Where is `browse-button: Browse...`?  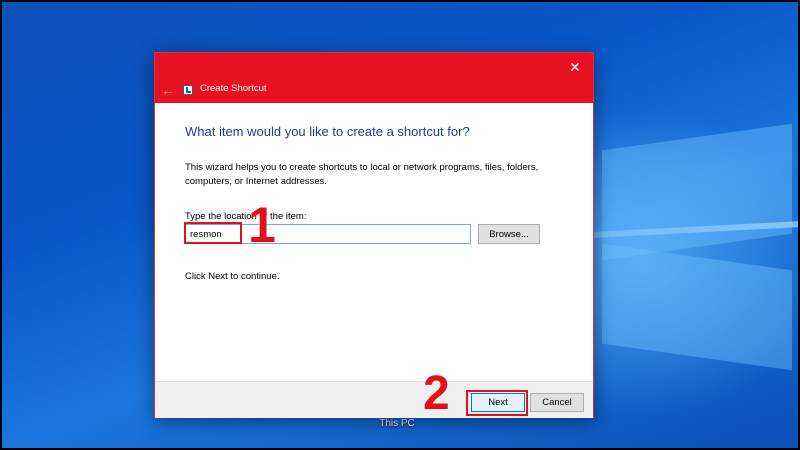 browse-button: Browse... is located at coordinates (509, 234).